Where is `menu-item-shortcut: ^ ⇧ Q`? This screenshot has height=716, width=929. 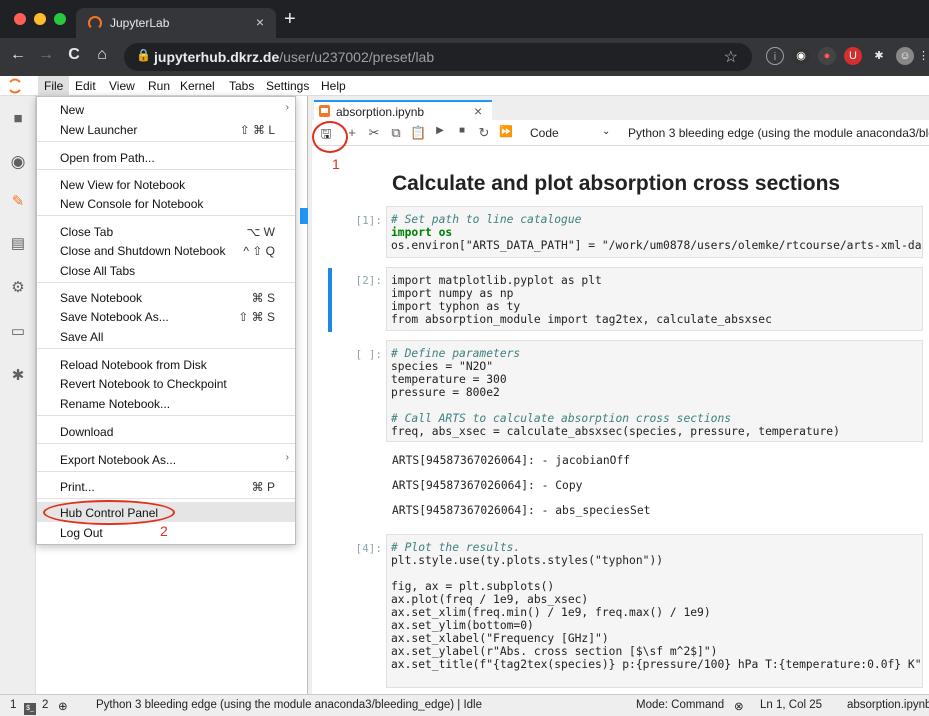
menu-item-shortcut: ^ ⇧ Q is located at coordinates (259, 251).